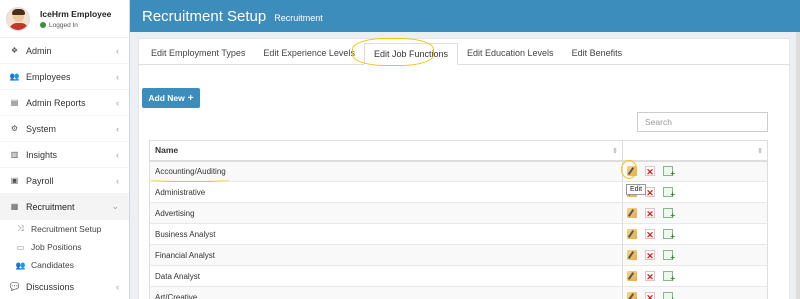 The width and height of the screenshot is (800, 299). Describe the element at coordinates (14, 286) in the screenshot. I see `comments-icon: 💬` at that location.